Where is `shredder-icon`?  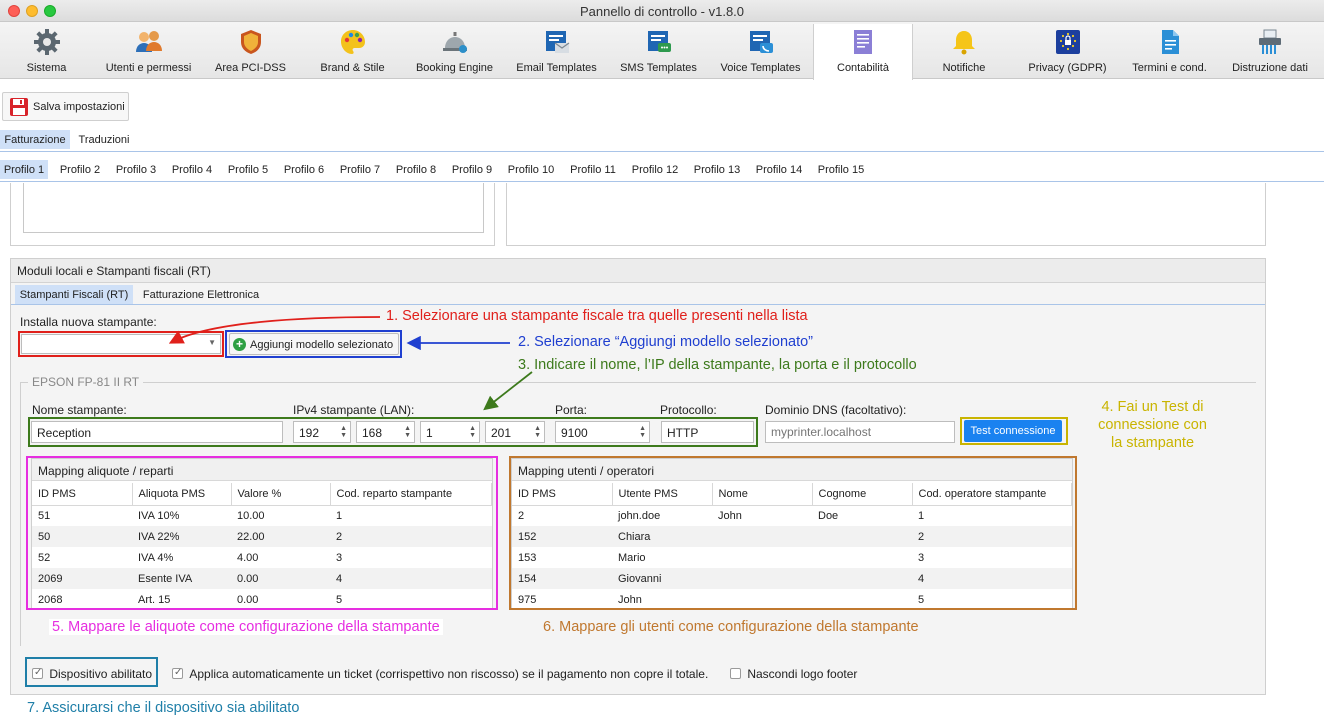
shredder-icon is located at coordinates (1270, 41).